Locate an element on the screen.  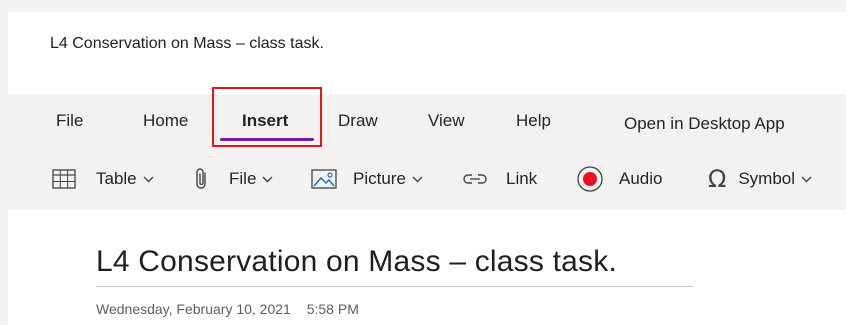
page-title: L4 Conservation on Mass – class task. is located at coordinates (356, 262).